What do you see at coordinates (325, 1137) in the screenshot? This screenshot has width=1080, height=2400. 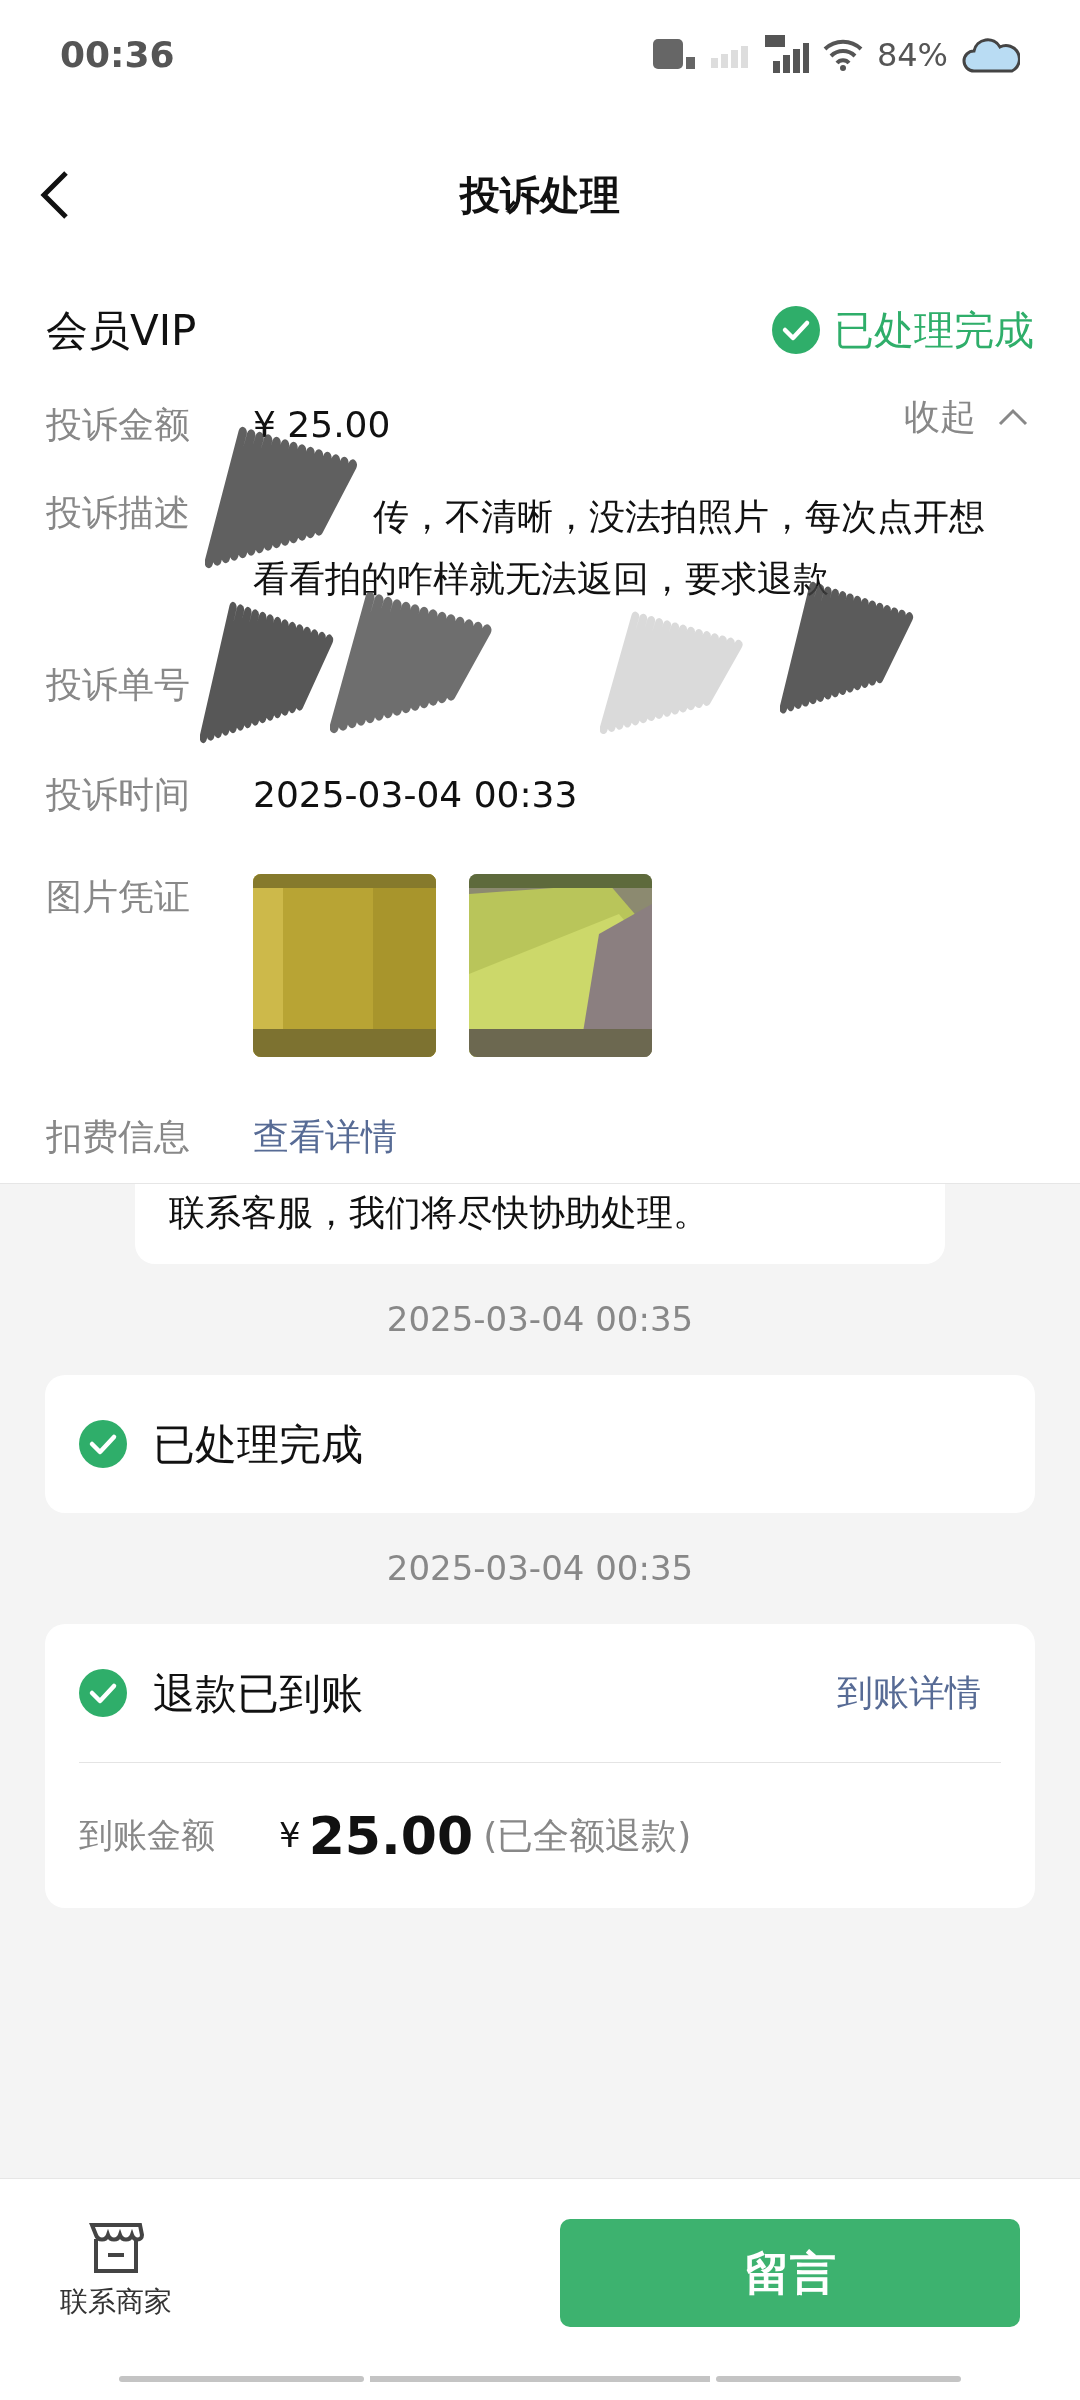 I see `view-details-link: 查看详情` at bounding box center [325, 1137].